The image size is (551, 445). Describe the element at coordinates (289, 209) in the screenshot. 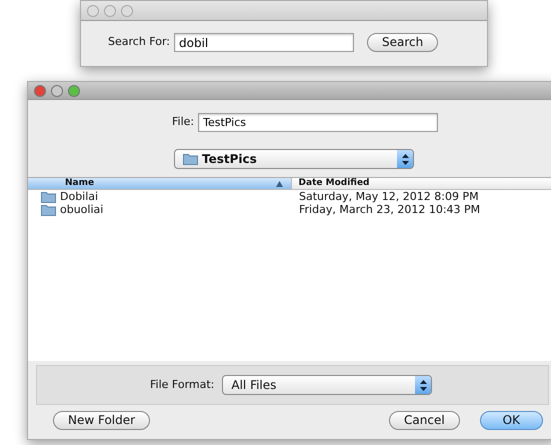

I see `file-row: obuoliai Friday, March 23, 2012 10:43 PM` at that location.